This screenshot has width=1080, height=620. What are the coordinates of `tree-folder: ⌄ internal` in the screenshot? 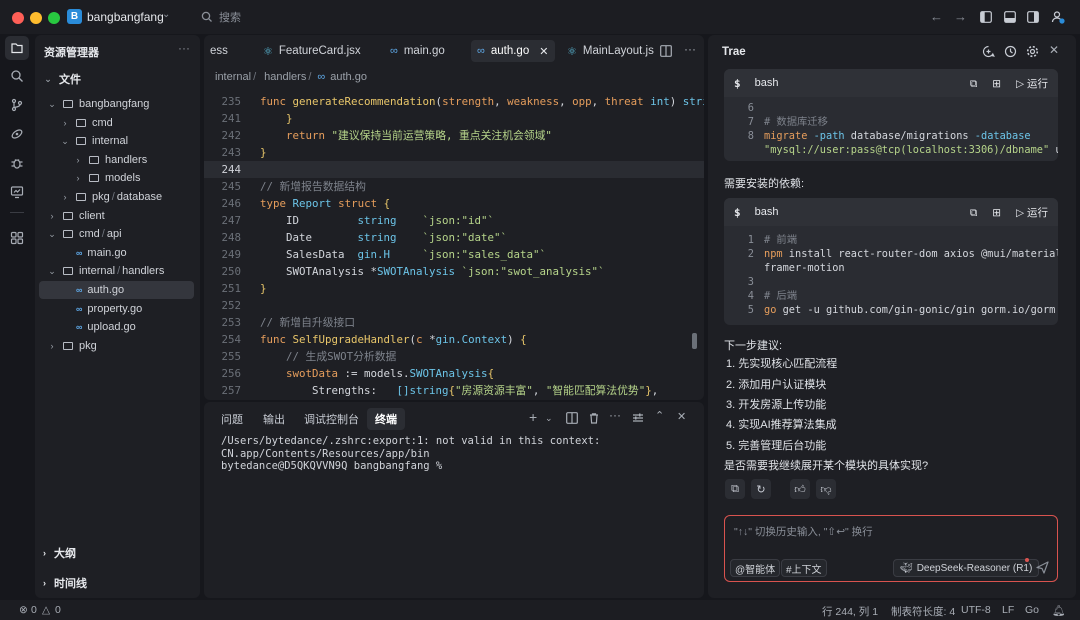 It's located at (116, 141).